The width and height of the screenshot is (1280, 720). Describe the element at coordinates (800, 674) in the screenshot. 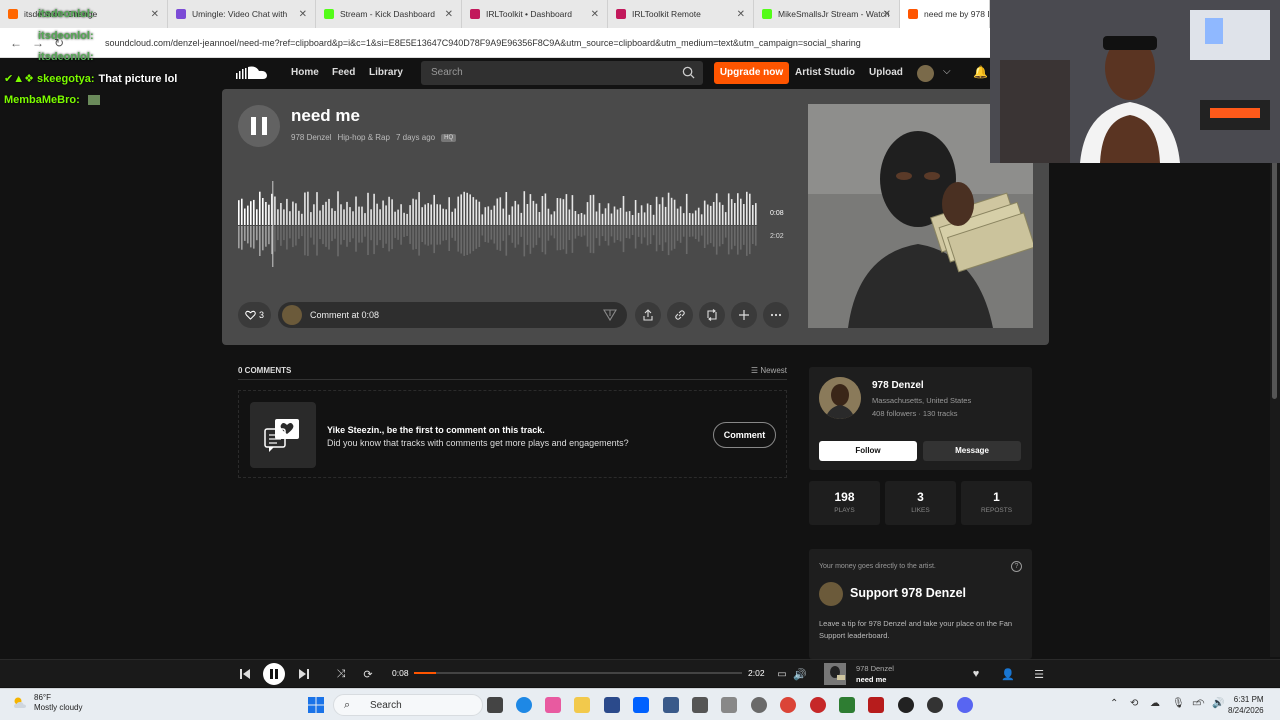

I see `volume-icon: 🔊` at that location.